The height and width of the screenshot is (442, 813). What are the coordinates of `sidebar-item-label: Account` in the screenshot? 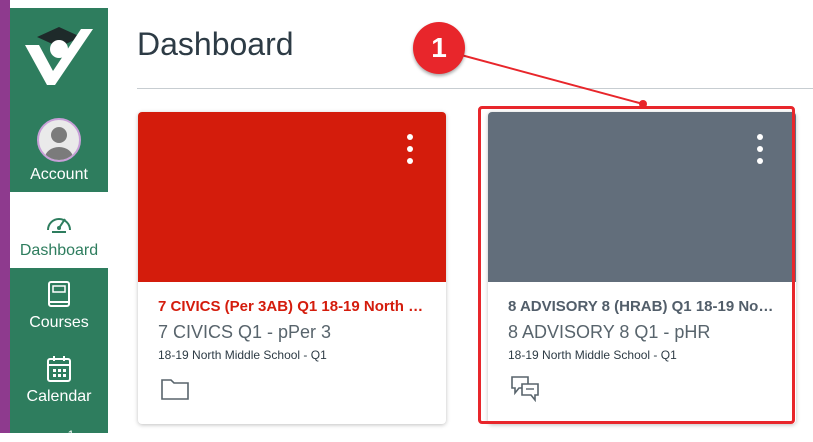 It's located at (59, 174).